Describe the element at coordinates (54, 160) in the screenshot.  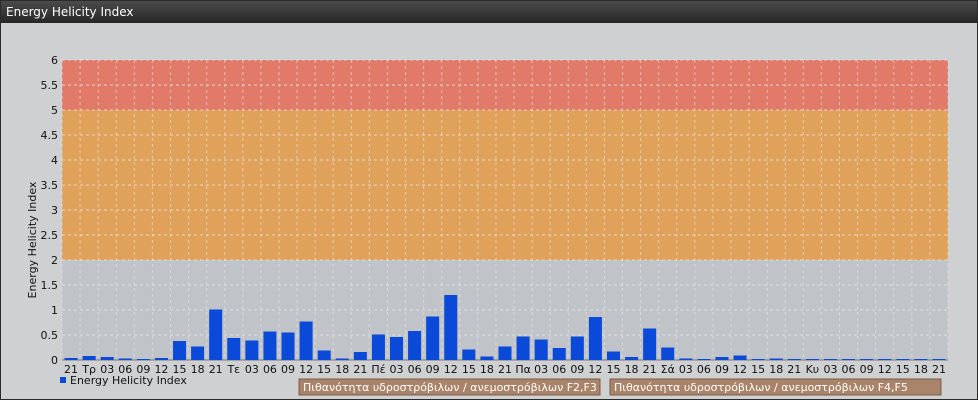
I see `y-tick-label: 4` at that location.